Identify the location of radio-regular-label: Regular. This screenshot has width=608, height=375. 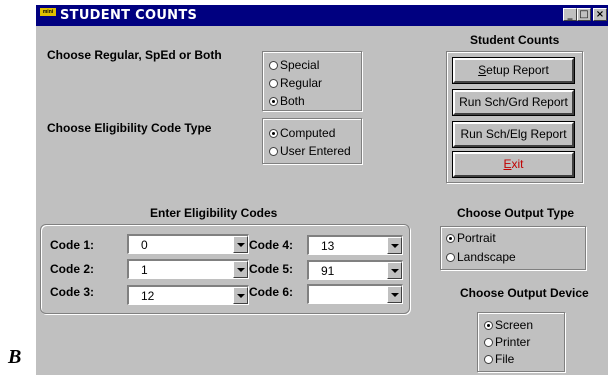
(301, 83).